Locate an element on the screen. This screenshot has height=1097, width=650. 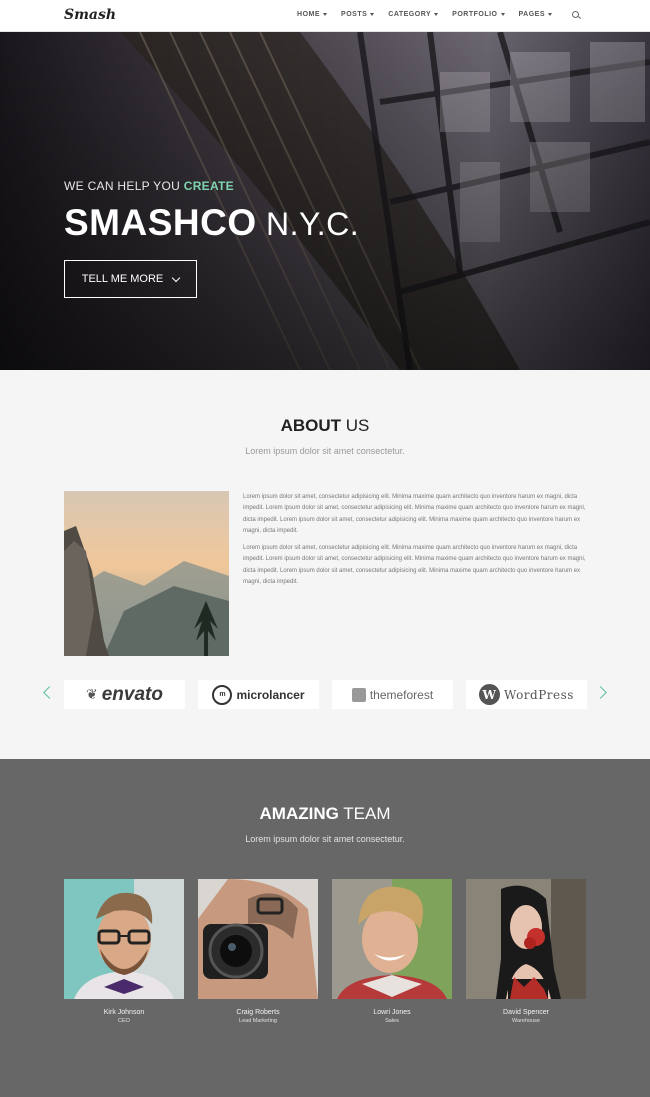
about-mountain-image is located at coordinates (146, 573).